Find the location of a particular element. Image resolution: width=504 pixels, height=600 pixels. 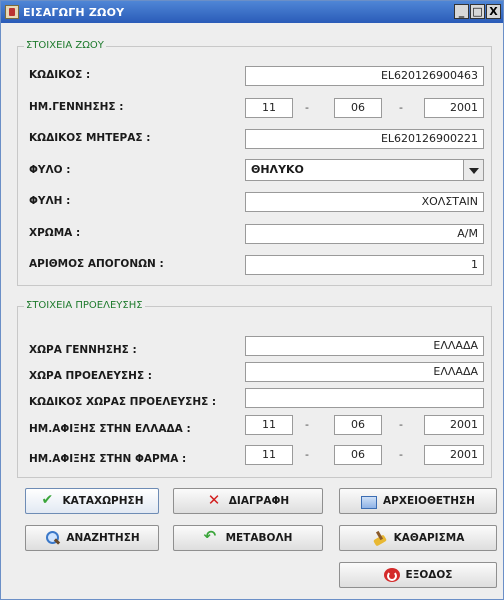

color-label: ΧΡΩΜΑ : is located at coordinates (55, 233).